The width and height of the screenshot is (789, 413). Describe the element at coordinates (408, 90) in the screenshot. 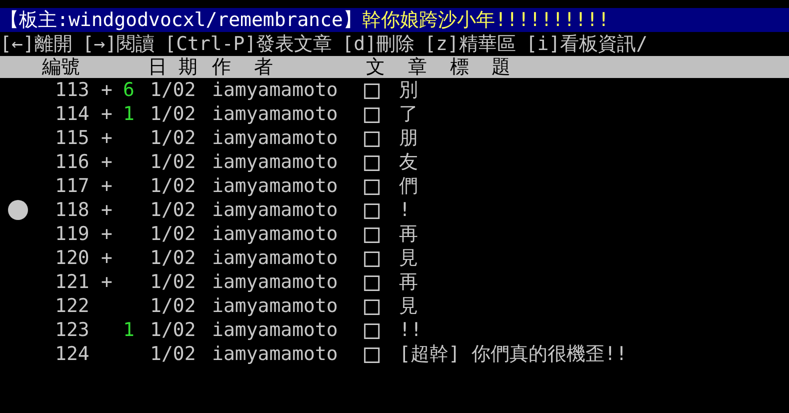

I see `post-title: 別` at that location.